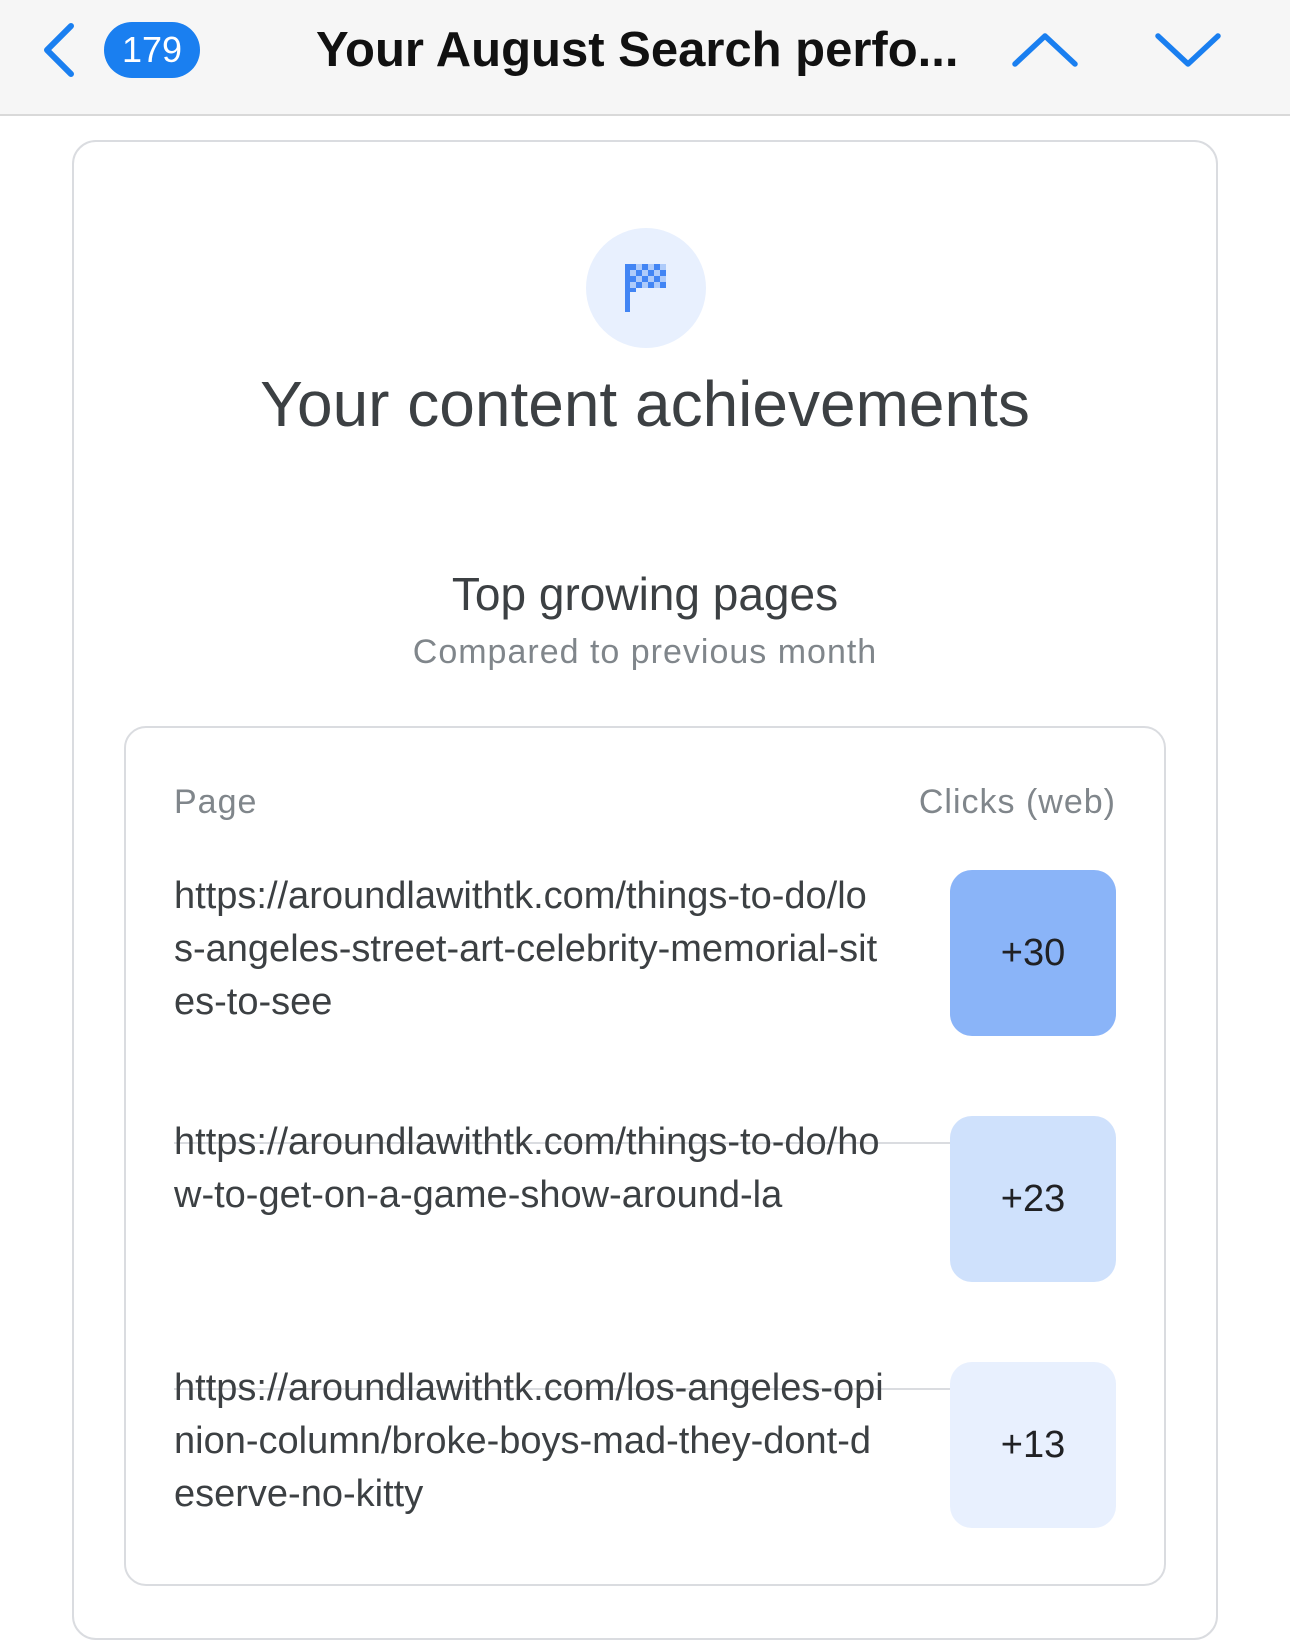 This screenshot has width=1290, height=1640. I want to click on back-button, so click(59, 50).